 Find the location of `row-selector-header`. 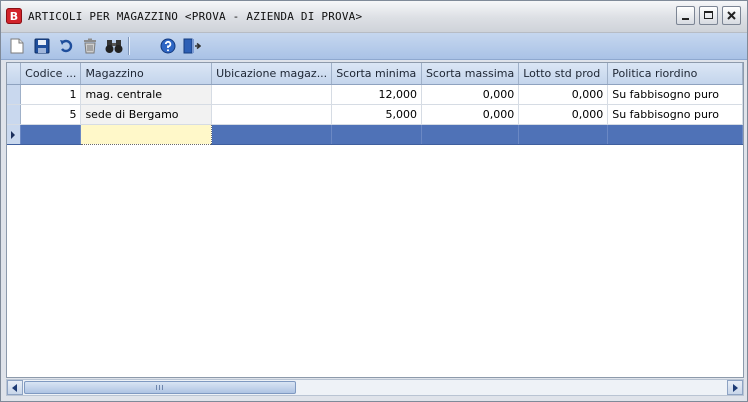

row-selector-header is located at coordinates (14, 74).